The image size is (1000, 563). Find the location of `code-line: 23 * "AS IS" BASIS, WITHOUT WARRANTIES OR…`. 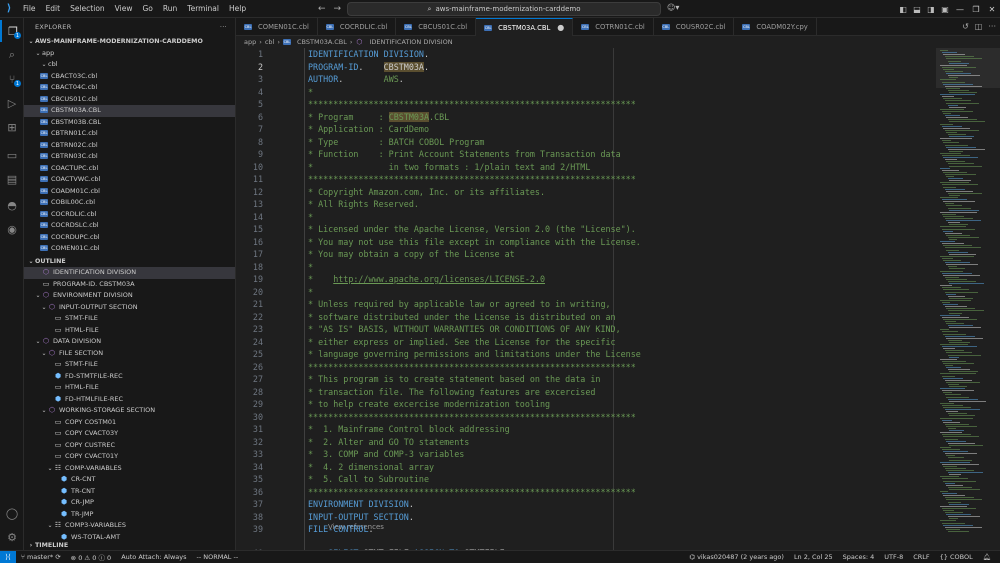

code-line: 23 * "AS IS" BASIS, WITHOUT WARRANTIES OR… is located at coordinates (586, 329).